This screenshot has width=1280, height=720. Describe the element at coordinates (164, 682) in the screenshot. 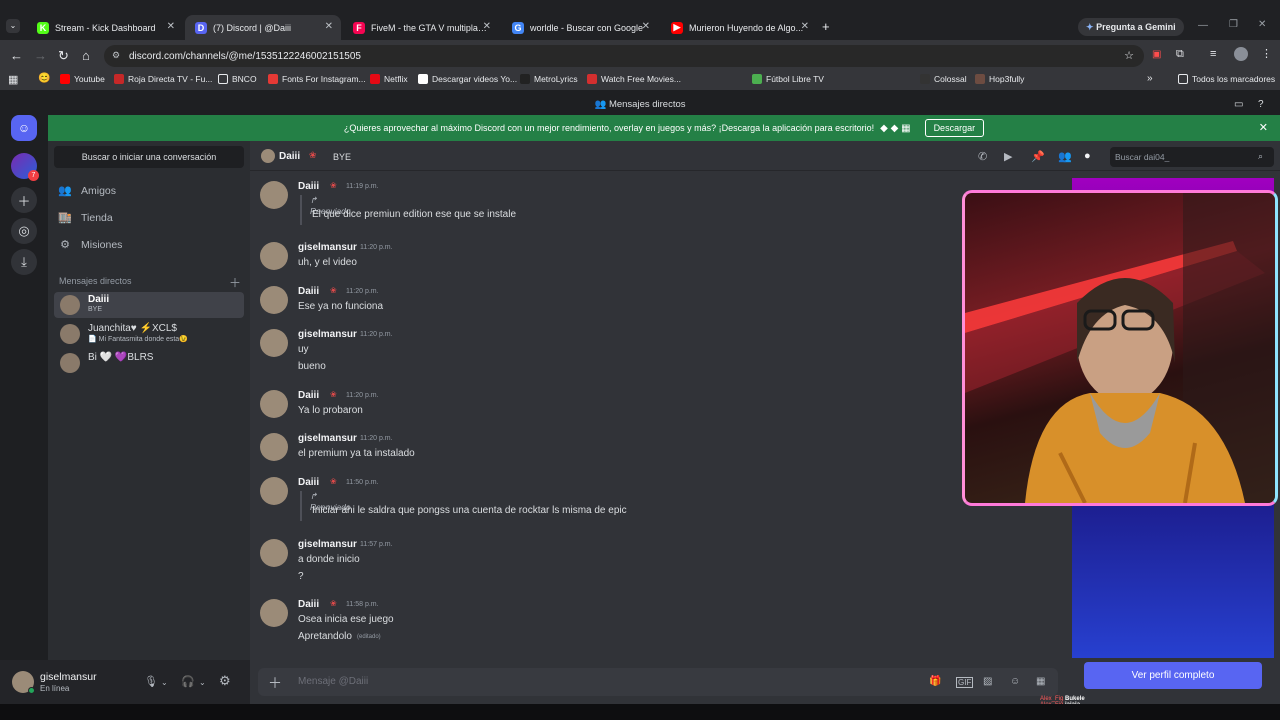

I see `mic-settings-chevron-icon: ⌄` at that location.